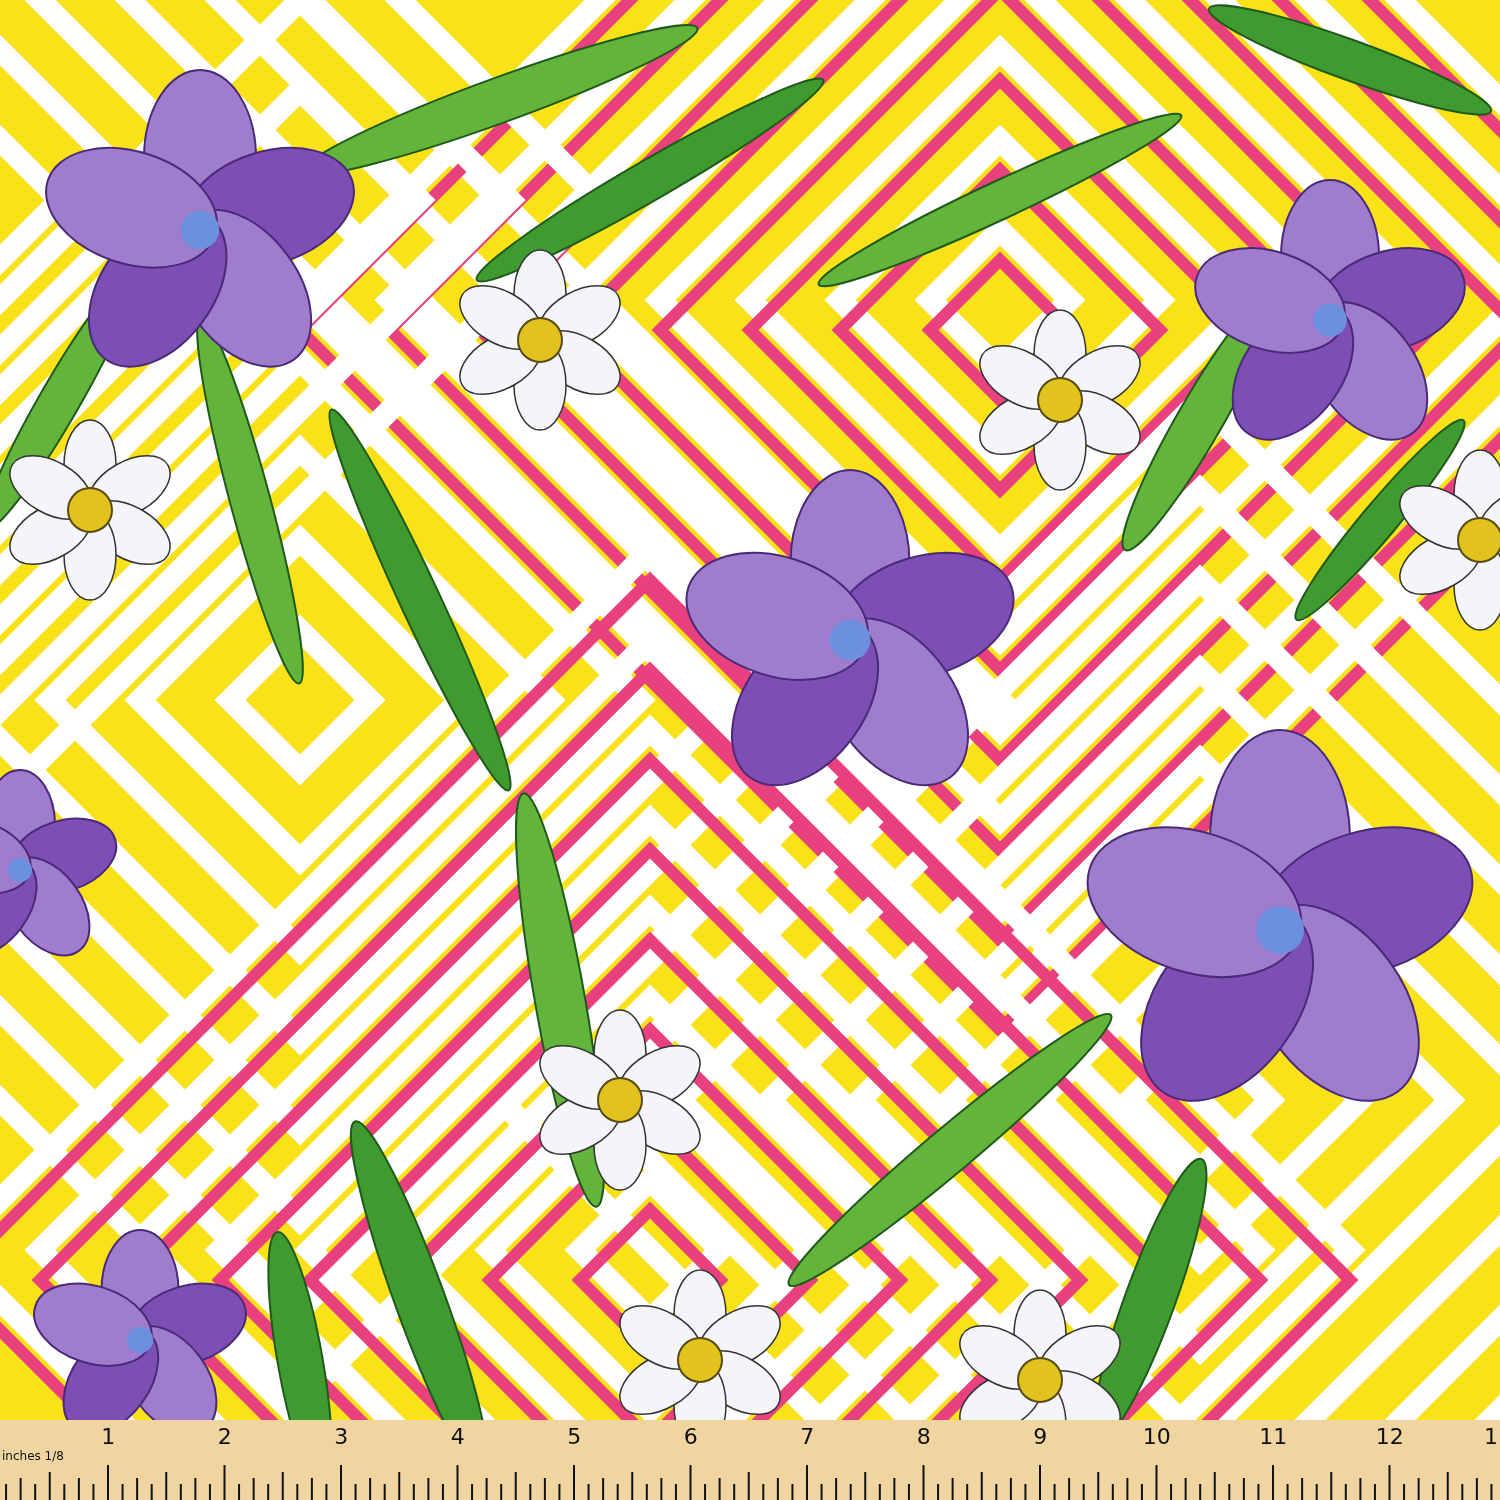 This screenshot has width=1500, height=1500. I want to click on unit-label: inches 1/8, so click(33, 1456).